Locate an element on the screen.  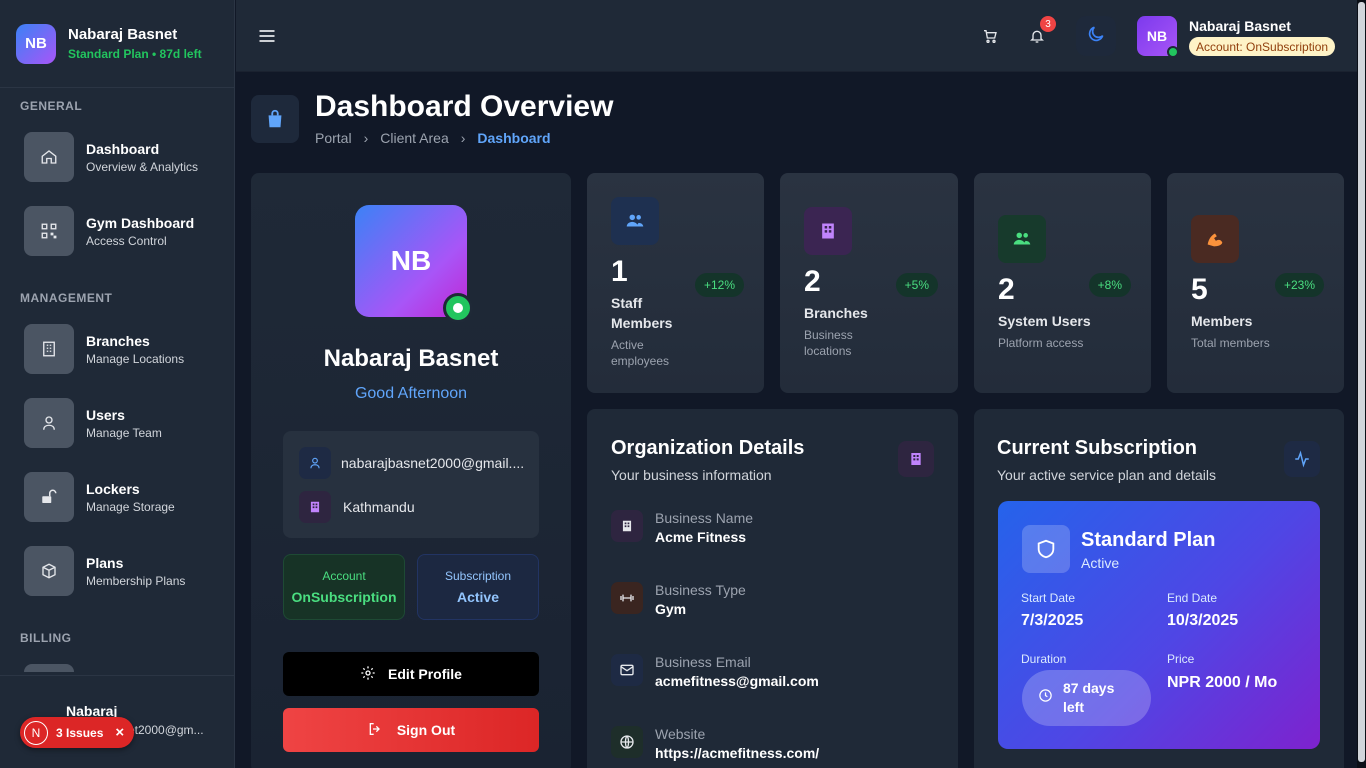
sidebar-item-dashboard: Dashboard Overview & Analytics is located at coordinates (124, 157).